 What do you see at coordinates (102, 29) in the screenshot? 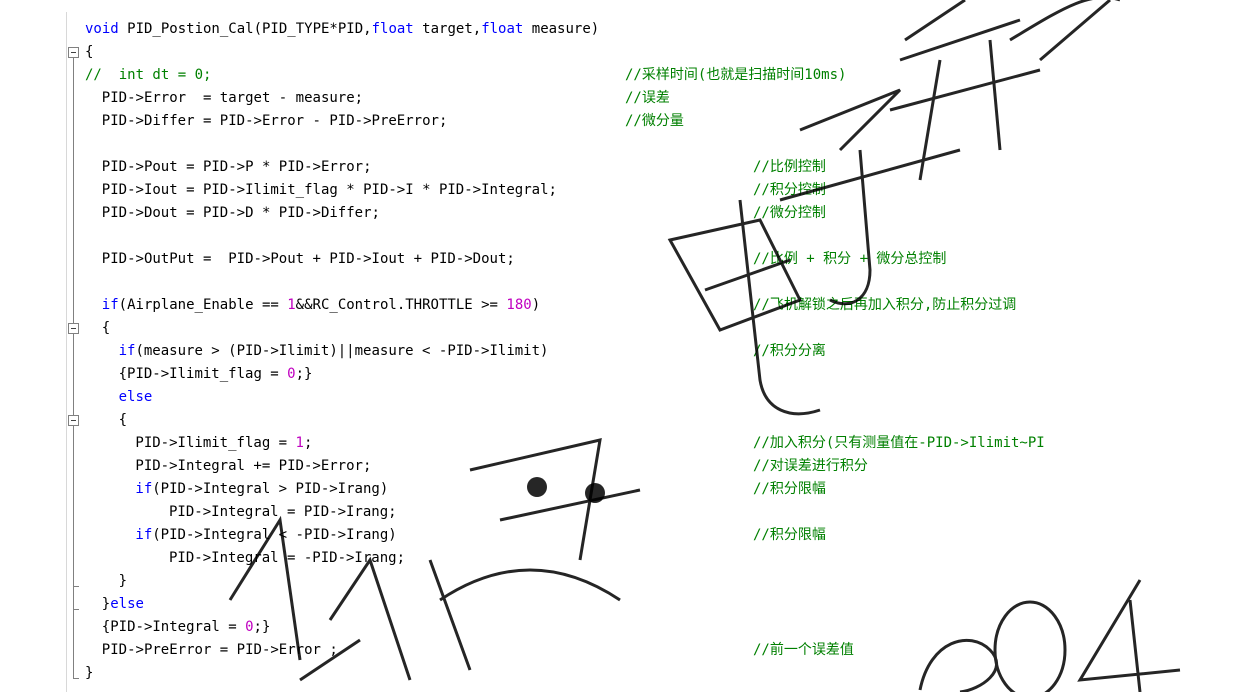
I see `keyword-token: void` at bounding box center [102, 29].